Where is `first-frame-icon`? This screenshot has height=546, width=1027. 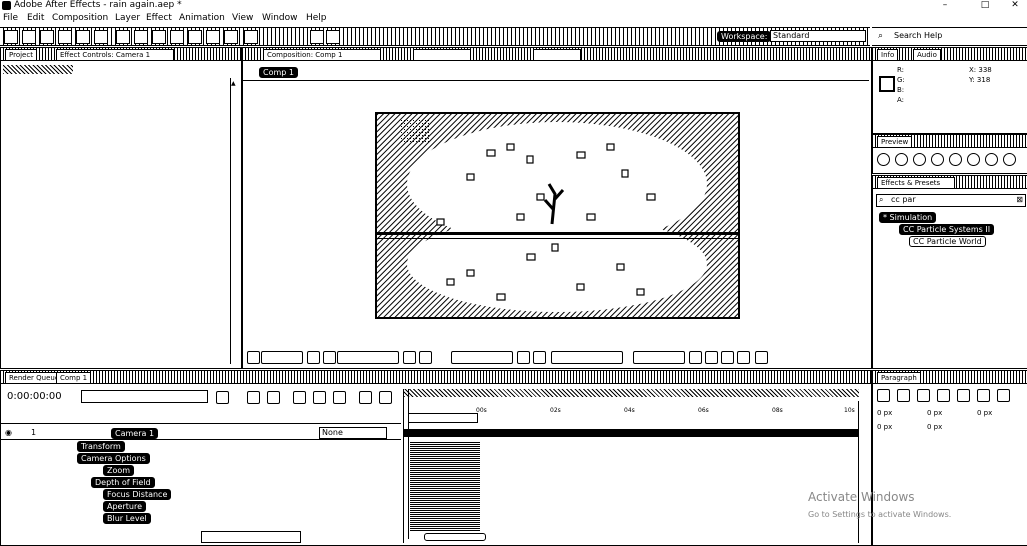
first-frame-icon is located at coordinates (883, 159).